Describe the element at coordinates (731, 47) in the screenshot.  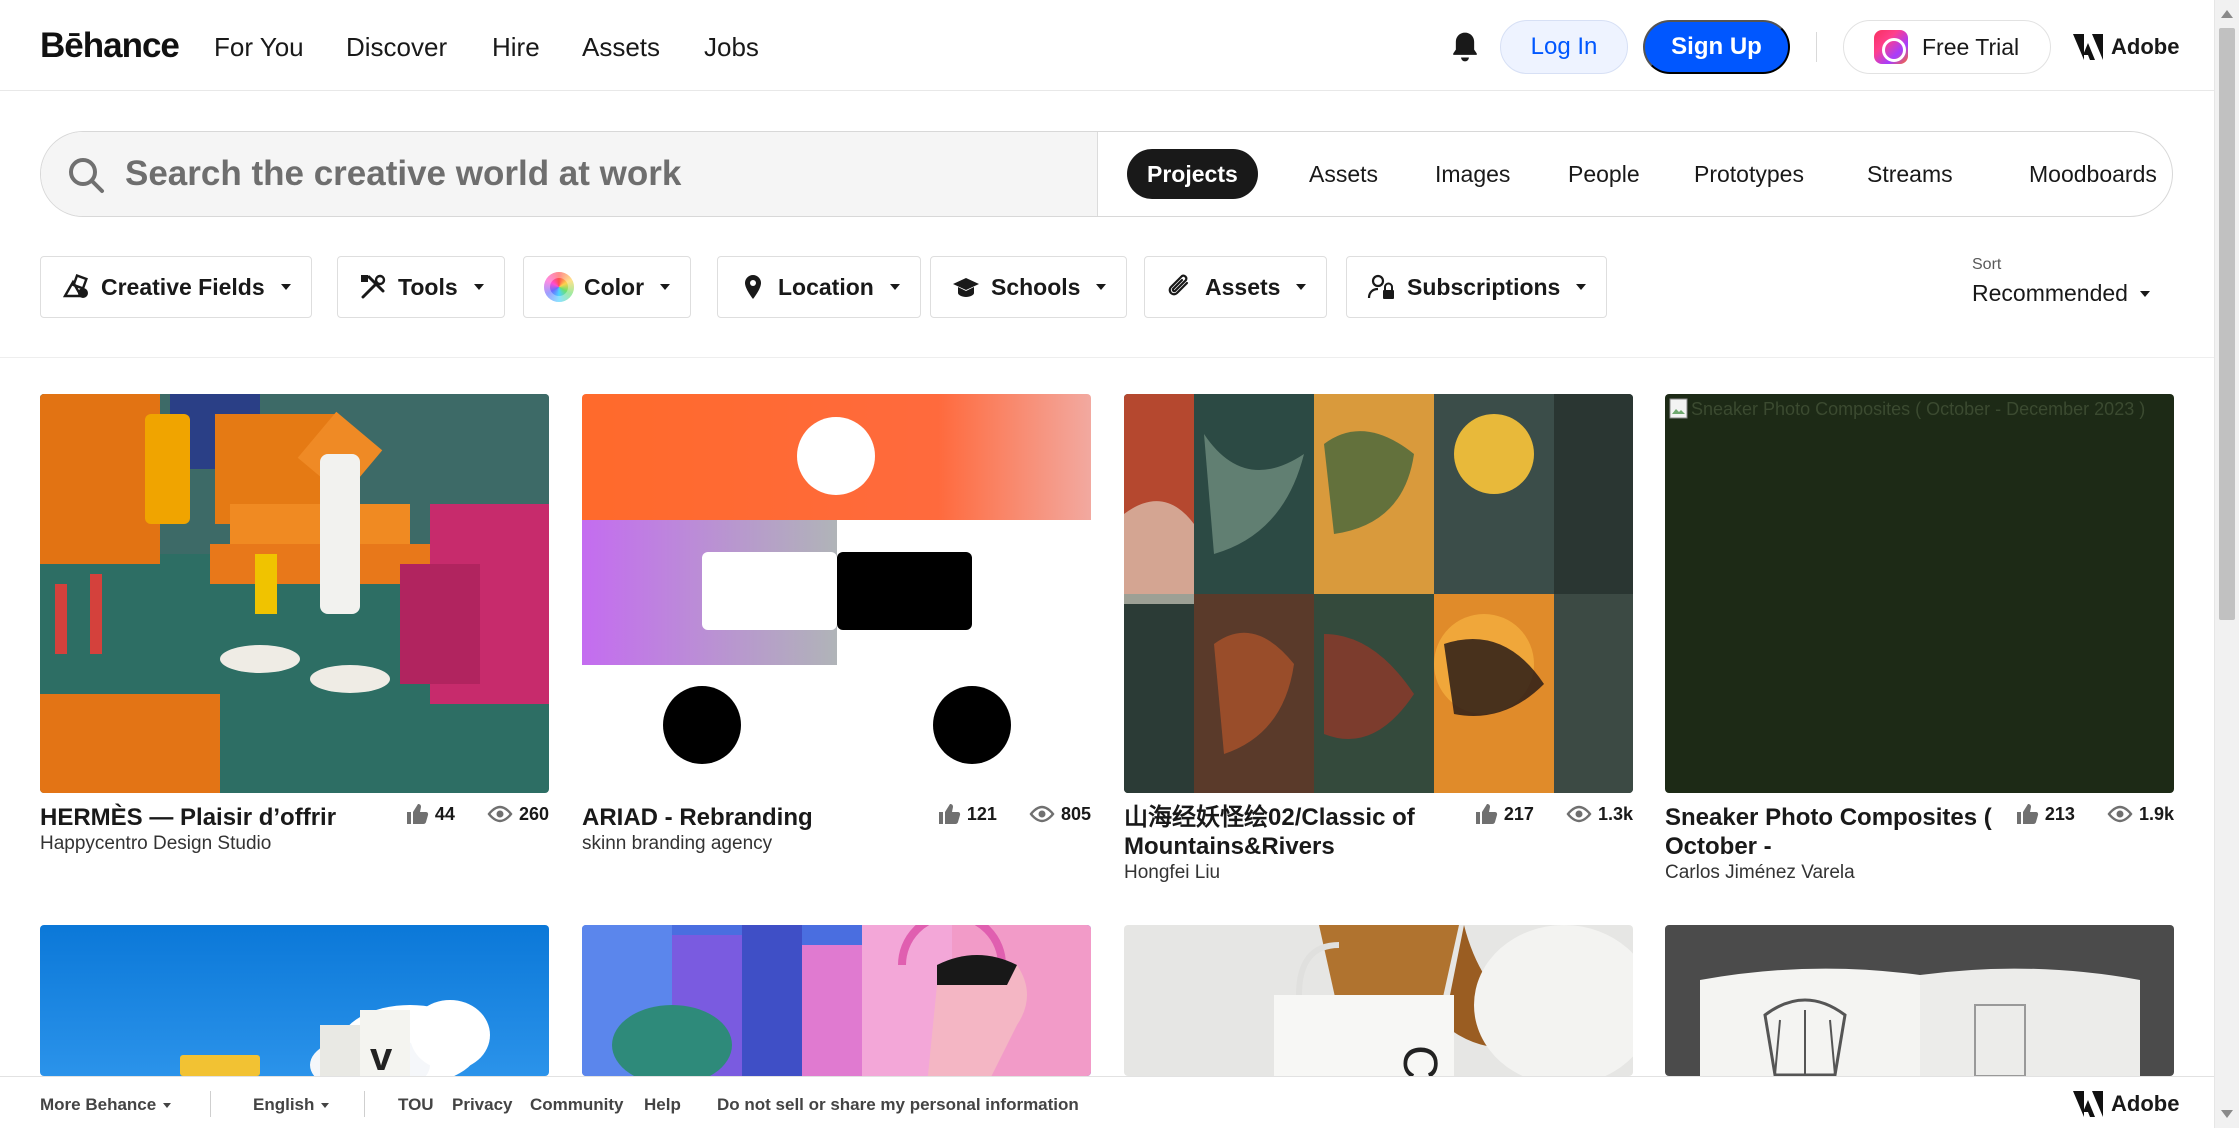
I see `nav-link-jobs: Jobs` at that location.